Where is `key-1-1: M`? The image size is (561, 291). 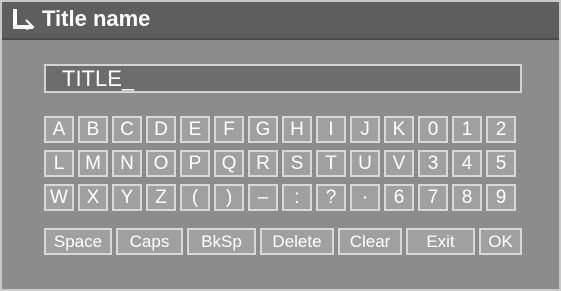
key-1-1: M is located at coordinates (93, 163).